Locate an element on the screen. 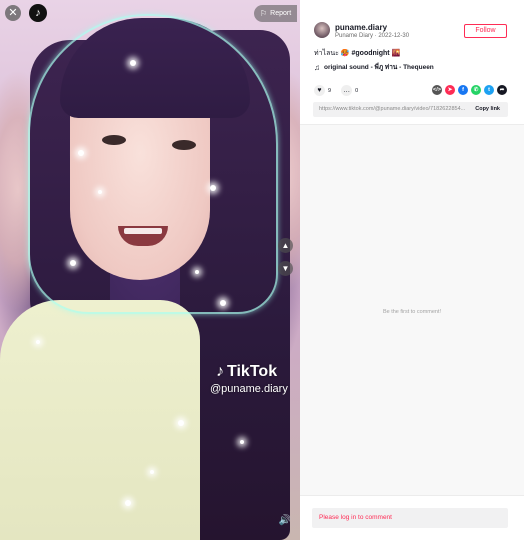 The image size is (524, 540). report-label: Report is located at coordinates (281, 13).